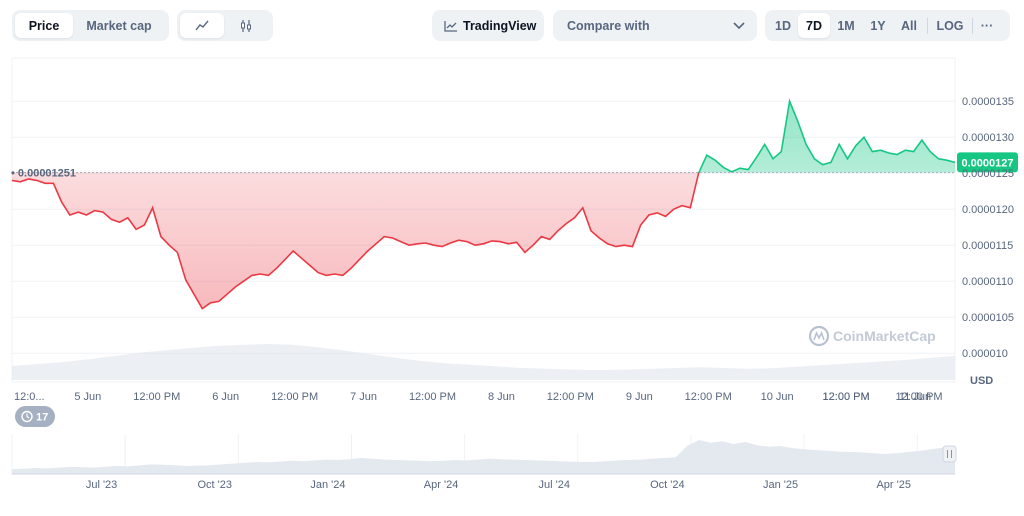 The height and width of the screenshot is (516, 1024). What do you see at coordinates (501, 397) in the screenshot?
I see `x-tick-label: 8 Jun` at bounding box center [501, 397].